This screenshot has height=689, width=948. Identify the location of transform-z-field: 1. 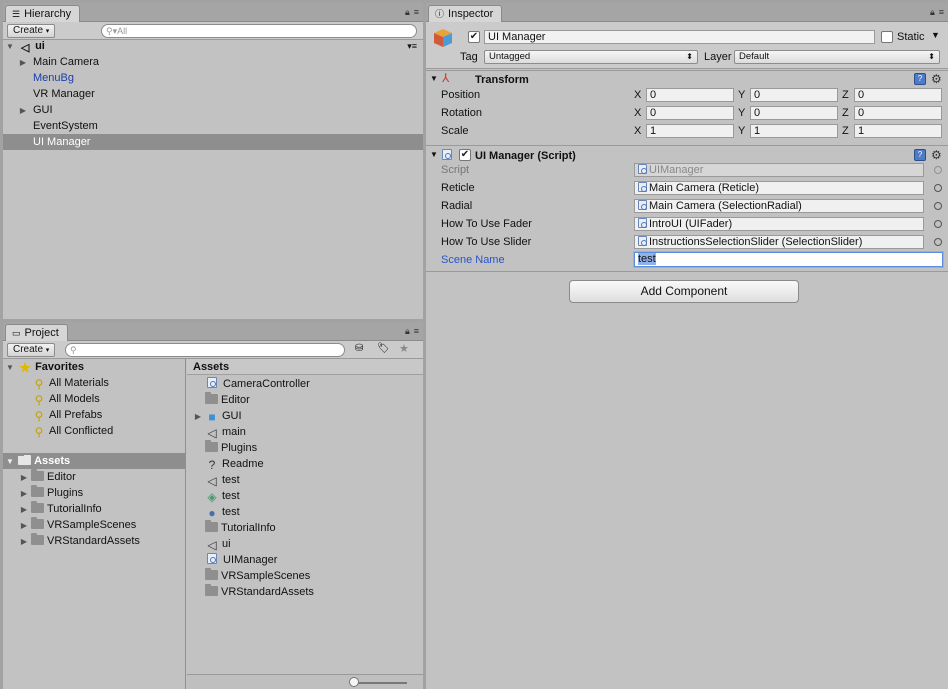
(898, 131).